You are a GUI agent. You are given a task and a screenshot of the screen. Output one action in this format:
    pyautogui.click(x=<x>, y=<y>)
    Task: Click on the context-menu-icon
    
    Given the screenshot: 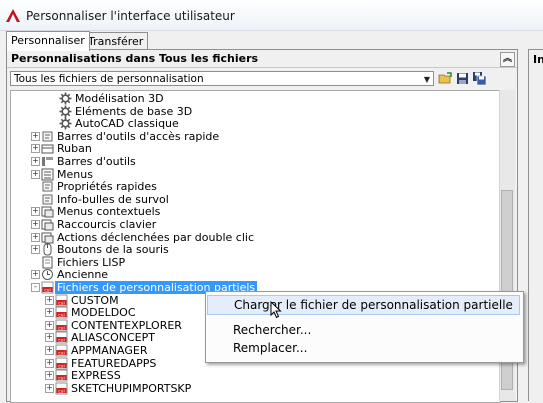 What is the action you would take?
    pyautogui.click(x=47, y=212)
    